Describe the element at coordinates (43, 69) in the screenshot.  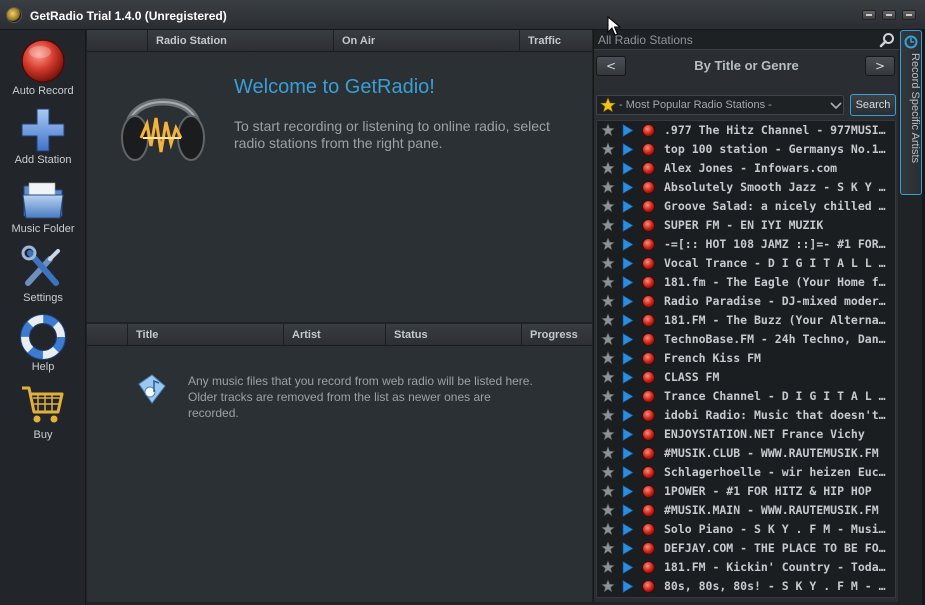
I see `auto-record-button: Auto Record` at that location.